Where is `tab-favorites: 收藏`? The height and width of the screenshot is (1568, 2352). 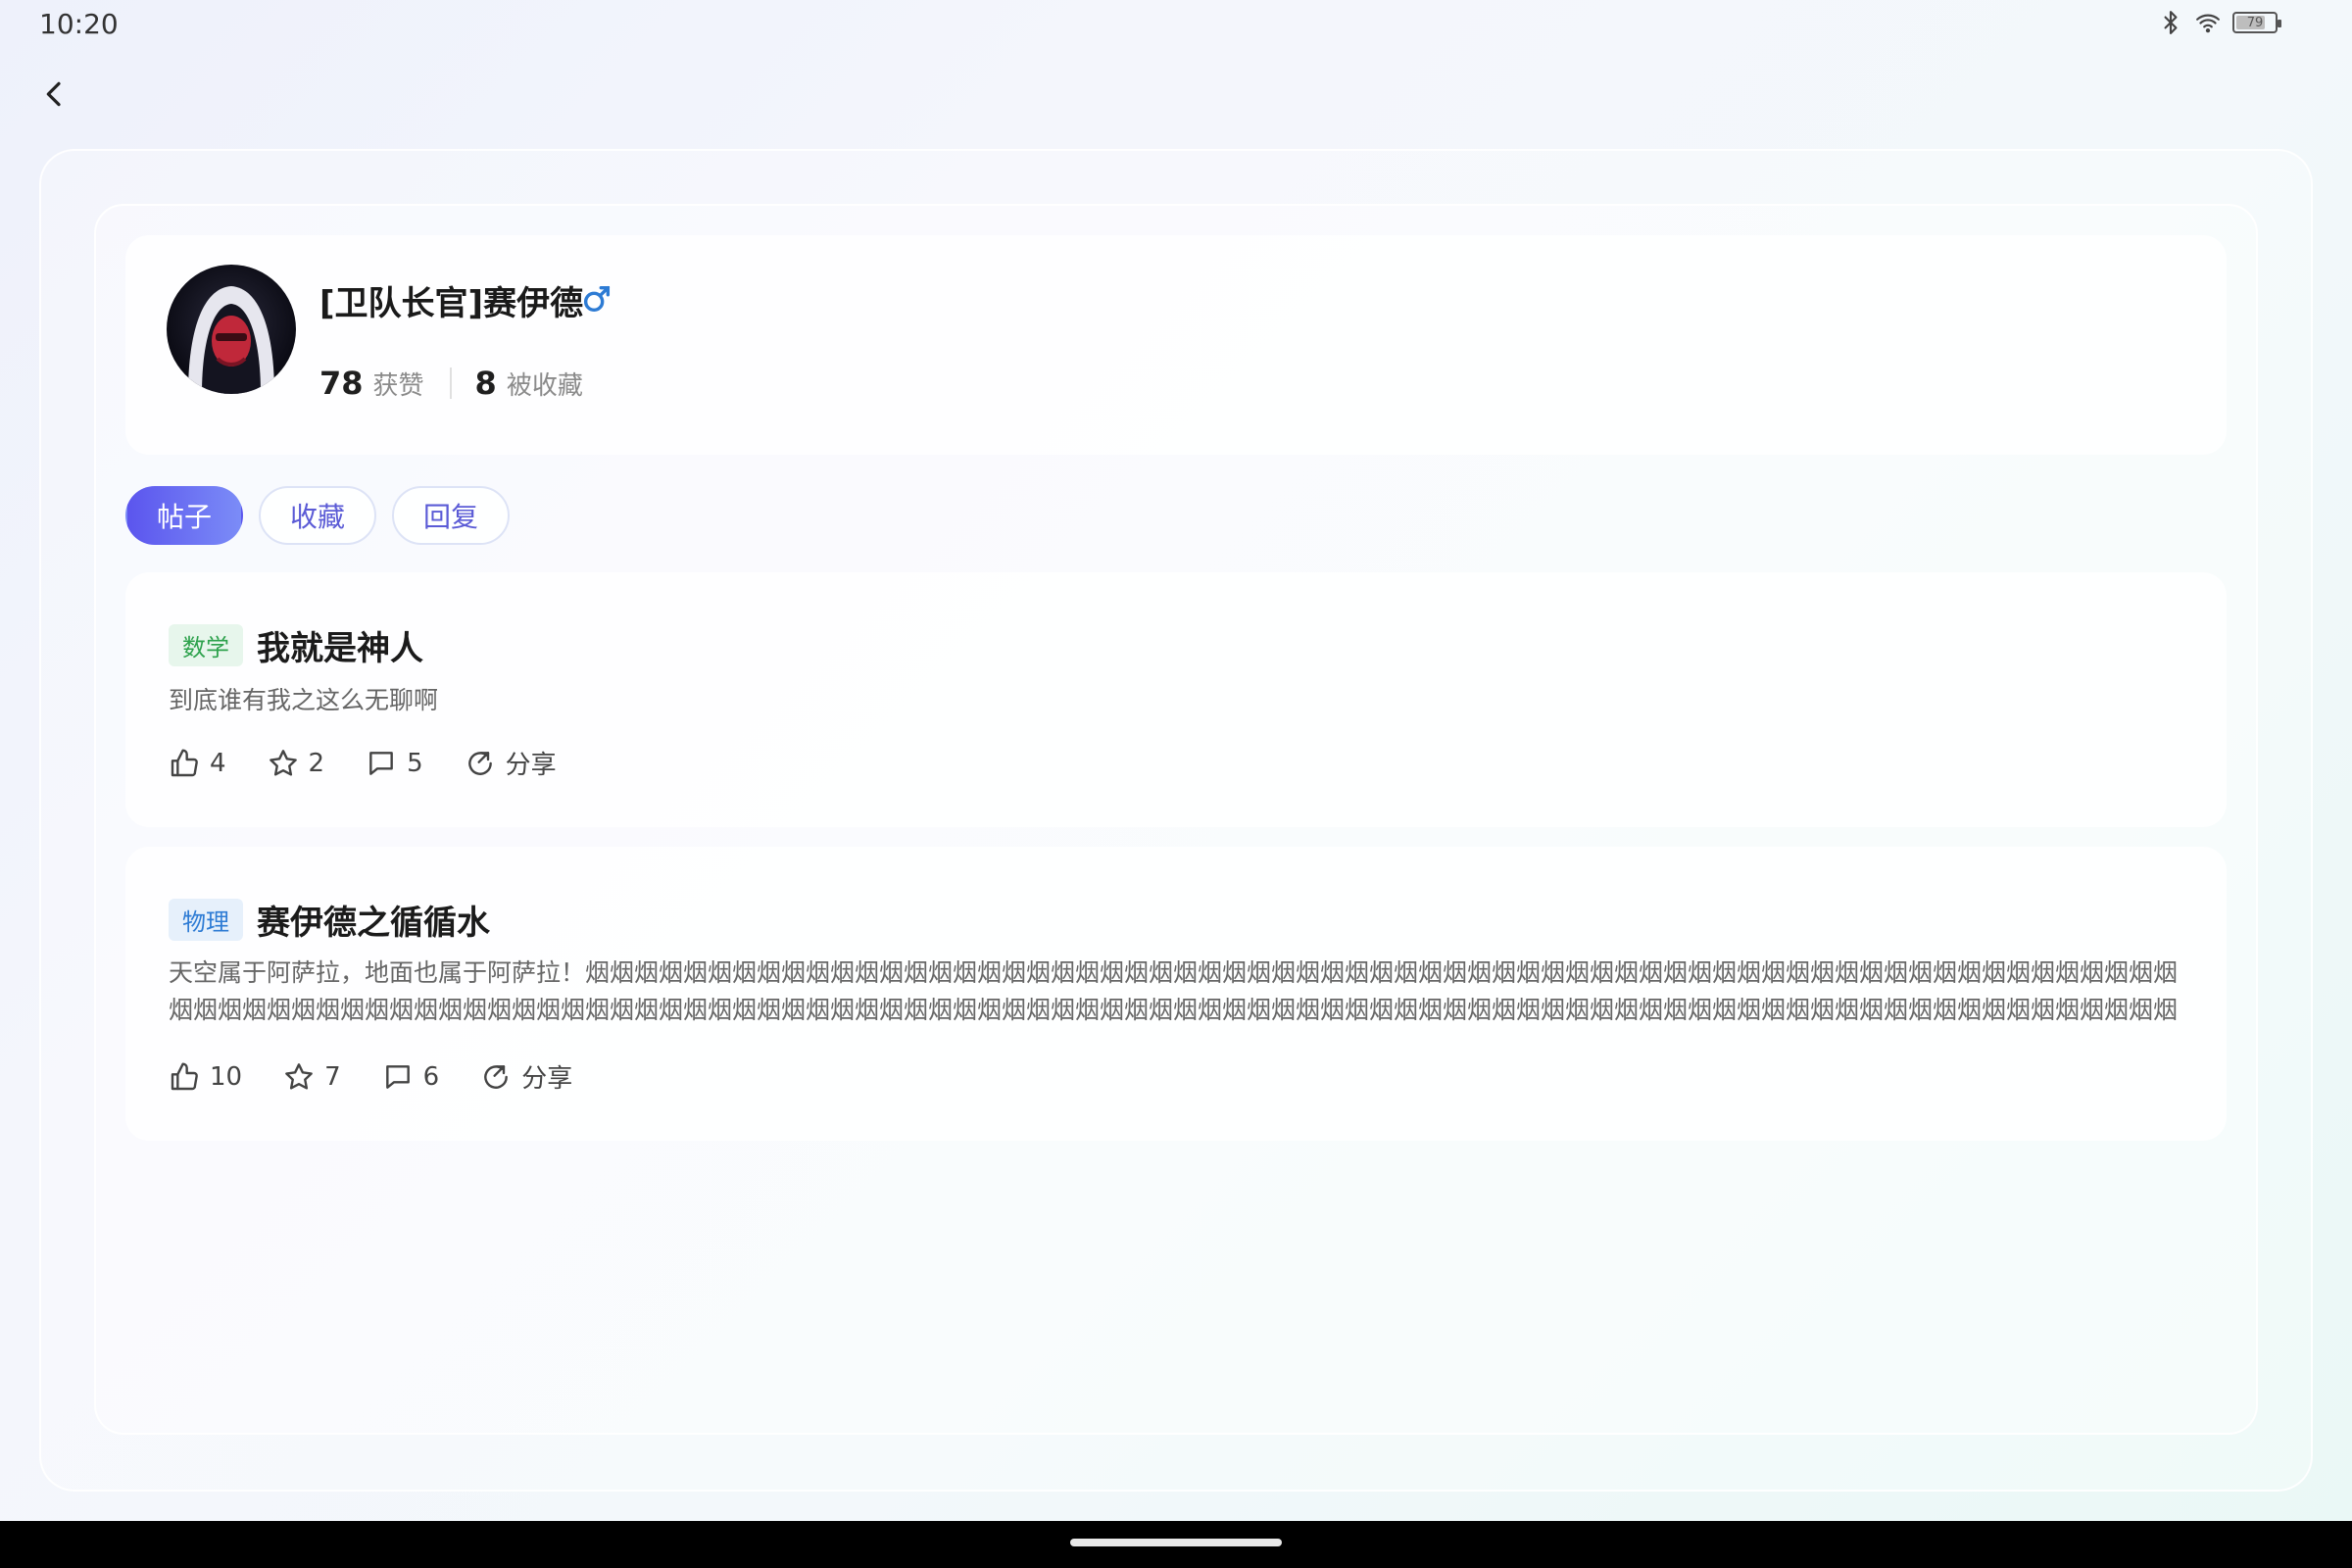
tab-favorites: 收藏 is located at coordinates (318, 515).